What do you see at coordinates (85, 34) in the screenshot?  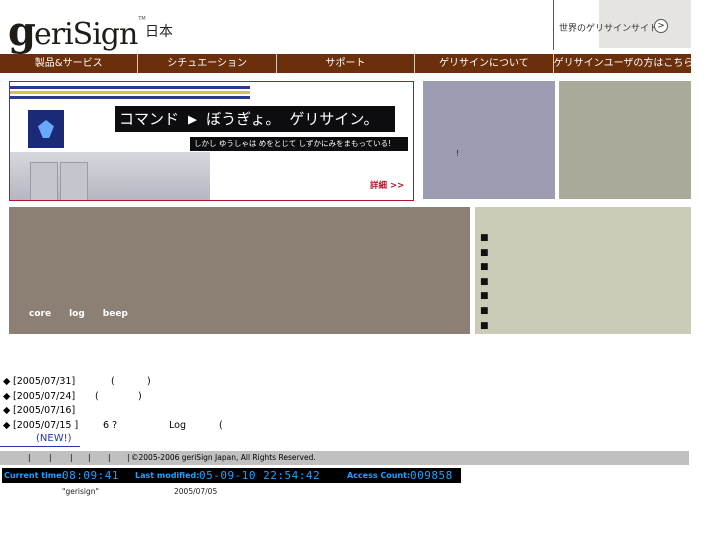 I see `logo-wordmark: eriSign` at bounding box center [85, 34].